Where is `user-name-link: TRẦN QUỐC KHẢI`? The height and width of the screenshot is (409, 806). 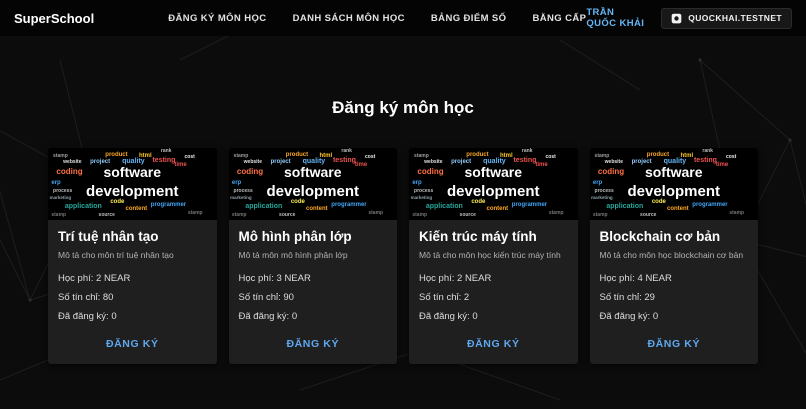 user-name-link: TRẦN QUỐC KHẢI is located at coordinates (615, 18).